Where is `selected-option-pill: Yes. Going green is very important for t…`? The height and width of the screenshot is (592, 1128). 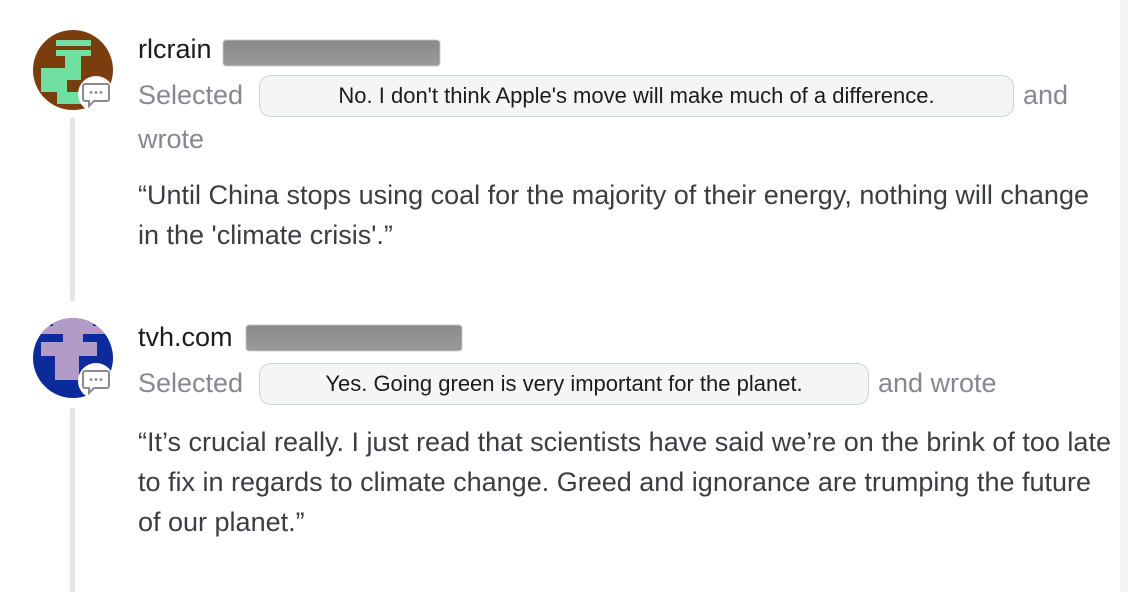
selected-option-pill: Yes. Going green is very important for t… is located at coordinates (564, 384).